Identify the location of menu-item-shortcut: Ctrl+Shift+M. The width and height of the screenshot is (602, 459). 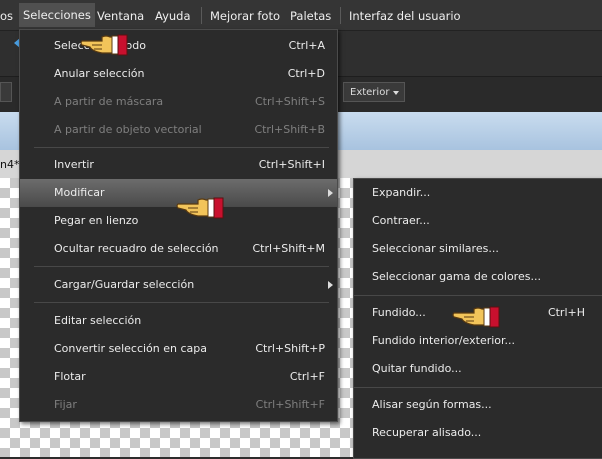
(289, 248).